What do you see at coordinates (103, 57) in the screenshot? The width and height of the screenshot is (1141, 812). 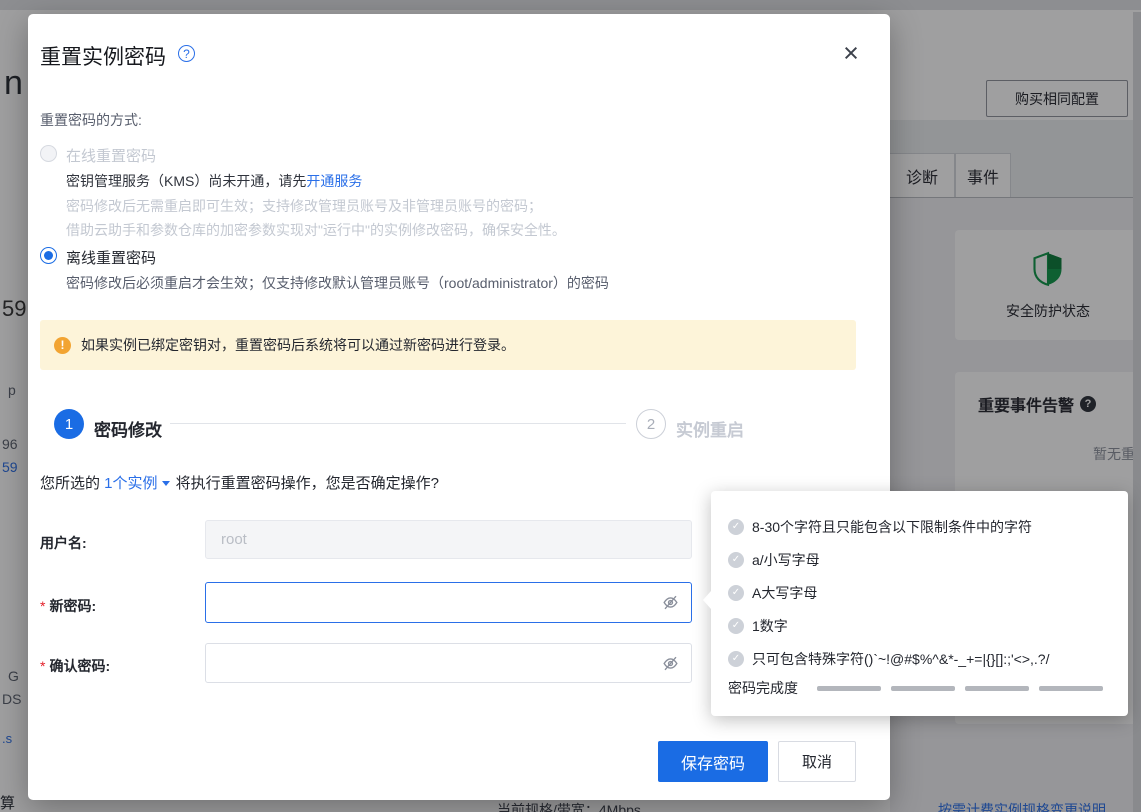 I see `modal-title: 重置实例密码` at bounding box center [103, 57].